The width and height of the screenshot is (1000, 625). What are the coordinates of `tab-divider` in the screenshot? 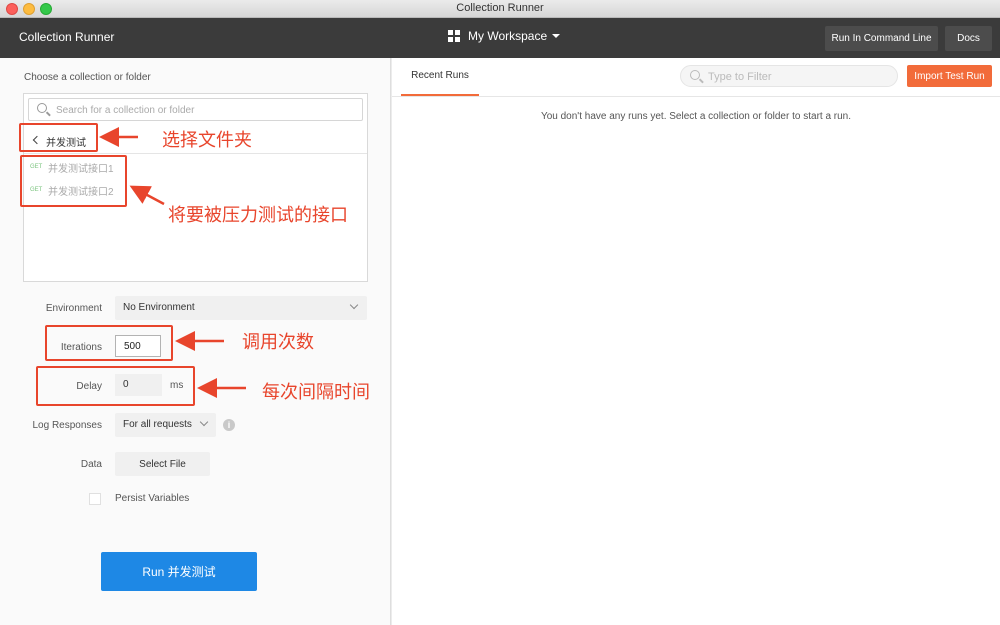 It's located at (696, 96).